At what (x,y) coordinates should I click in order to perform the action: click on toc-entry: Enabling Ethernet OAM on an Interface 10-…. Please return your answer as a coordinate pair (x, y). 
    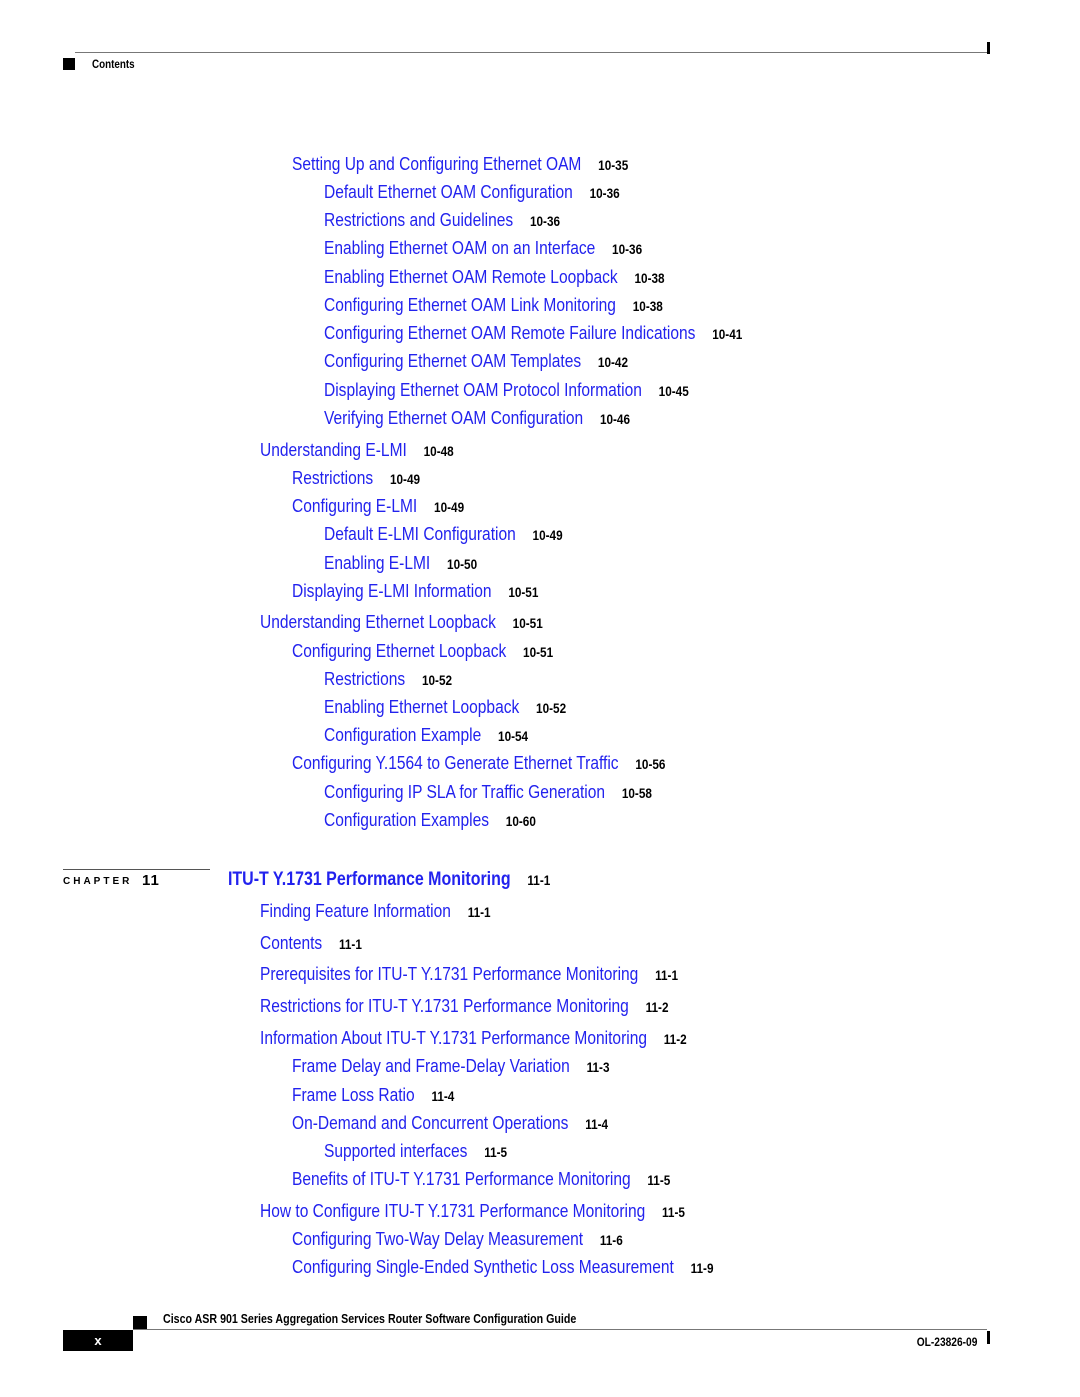
    Looking at the image, I should click on (483, 248).